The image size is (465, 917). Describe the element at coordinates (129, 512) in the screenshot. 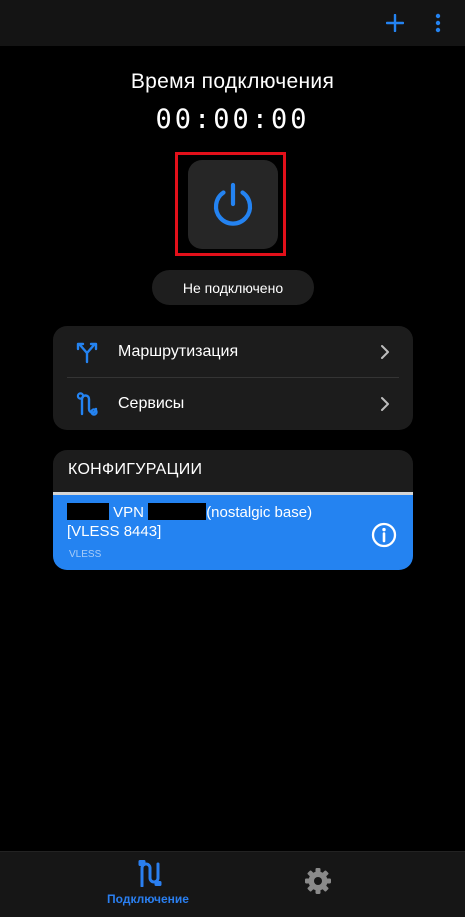

I see `config-name-vpn: VPN` at that location.